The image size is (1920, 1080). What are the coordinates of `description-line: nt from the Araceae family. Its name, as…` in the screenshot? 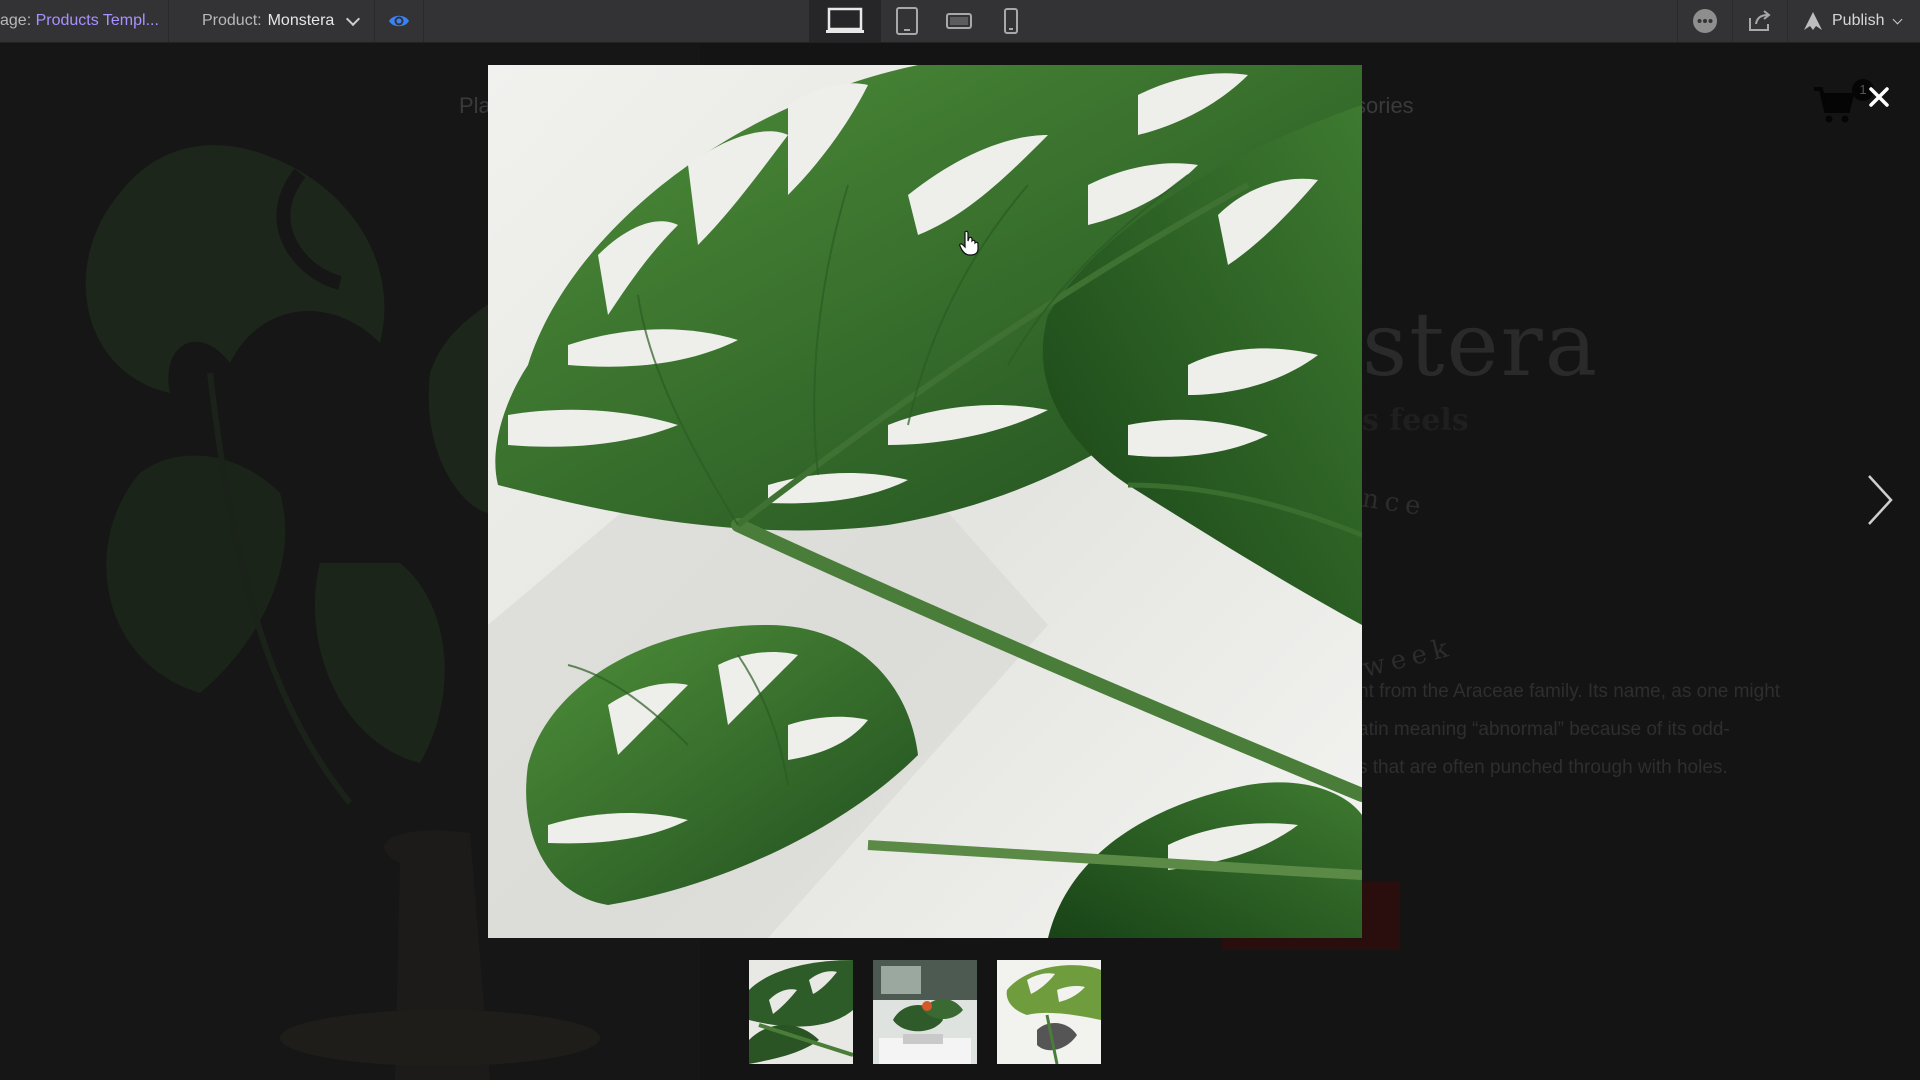 It's located at (1569, 691).